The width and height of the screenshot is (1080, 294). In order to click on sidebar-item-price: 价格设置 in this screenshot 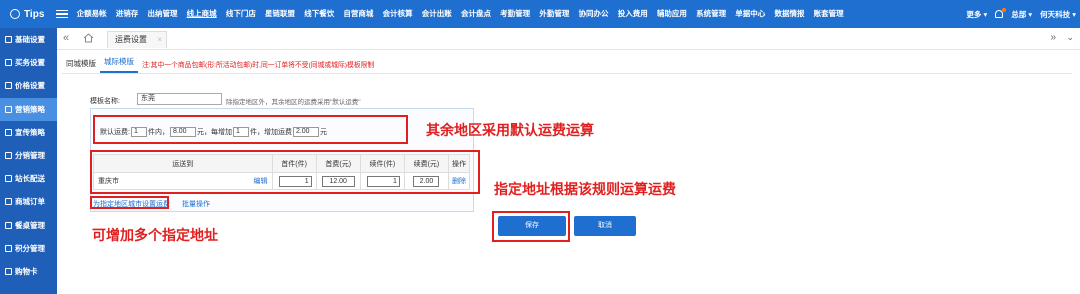, I will do `click(28, 85)`.